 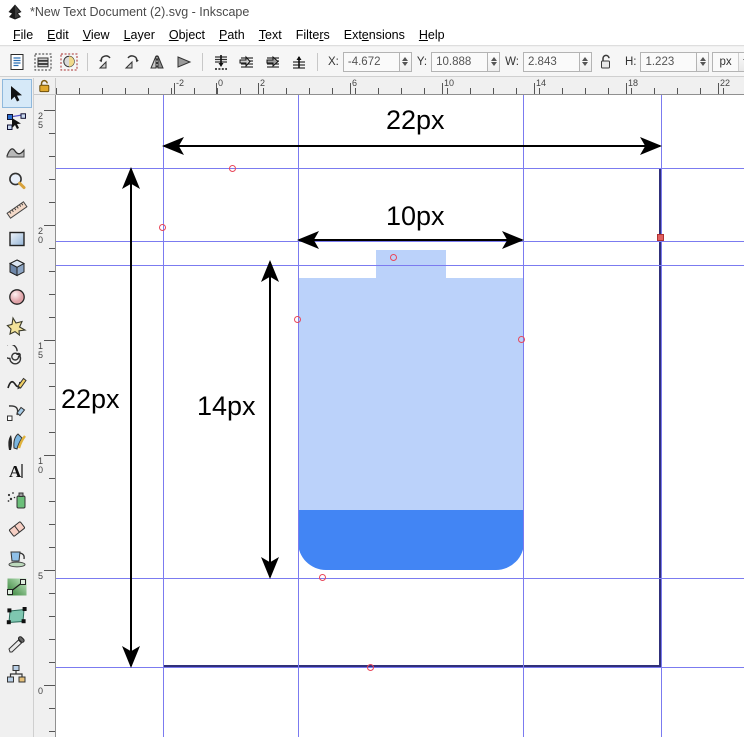 I want to click on menu-item-path: Path, so click(x=232, y=35).